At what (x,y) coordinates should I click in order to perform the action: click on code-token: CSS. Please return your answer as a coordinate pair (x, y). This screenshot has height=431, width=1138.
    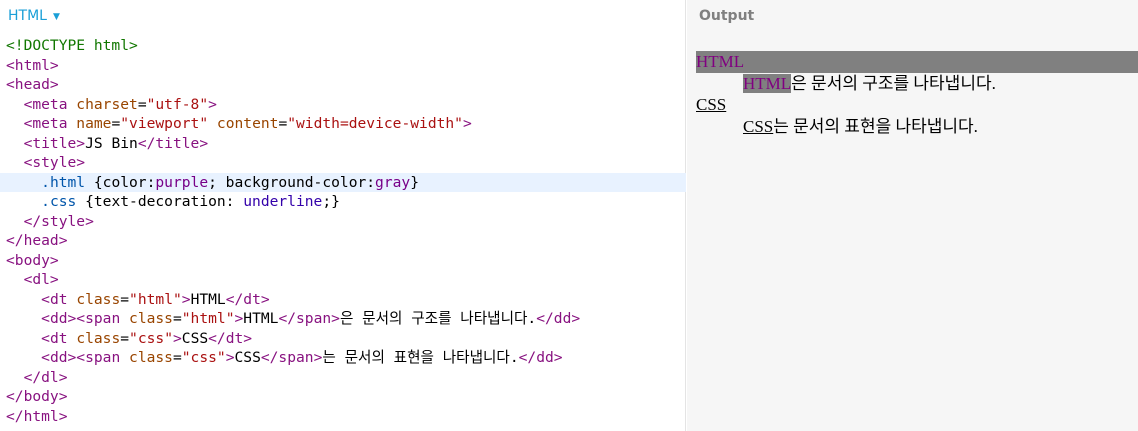
    Looking at the image, I should click on (195, 338).